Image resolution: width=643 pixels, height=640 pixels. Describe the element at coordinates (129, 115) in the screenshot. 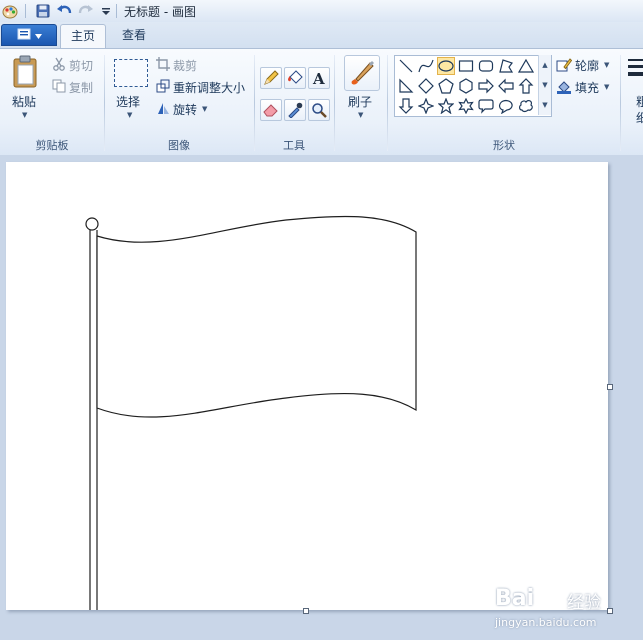

I see `select-dropdown-icon: ▼` at that location.